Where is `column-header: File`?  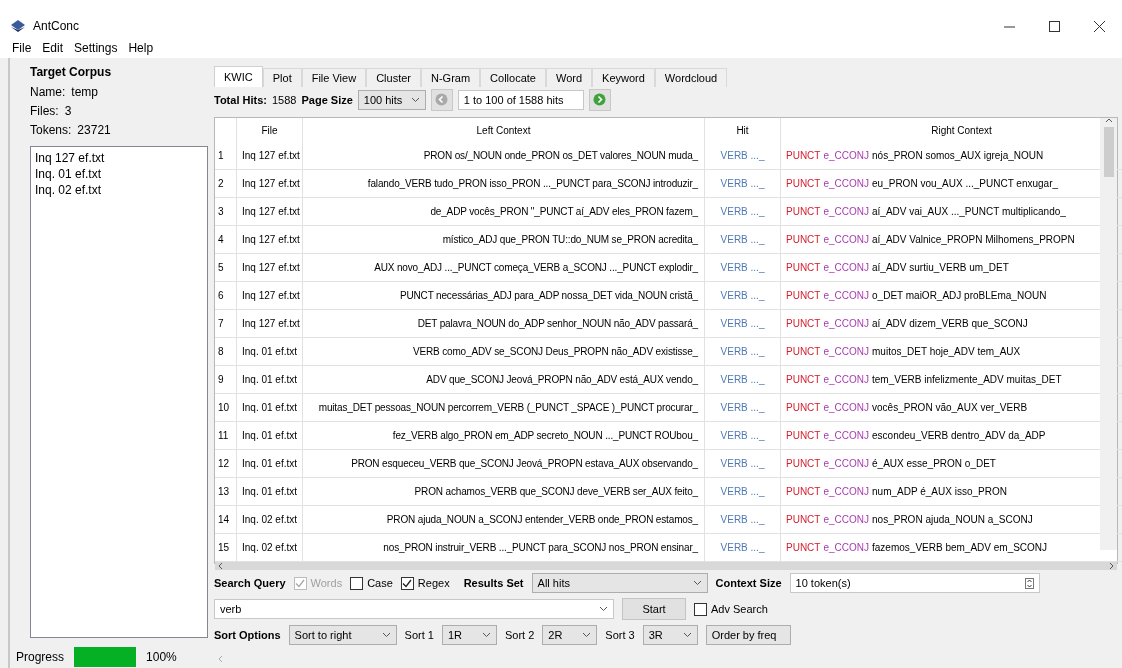
column-header: File is located at coordinates (270, 130).